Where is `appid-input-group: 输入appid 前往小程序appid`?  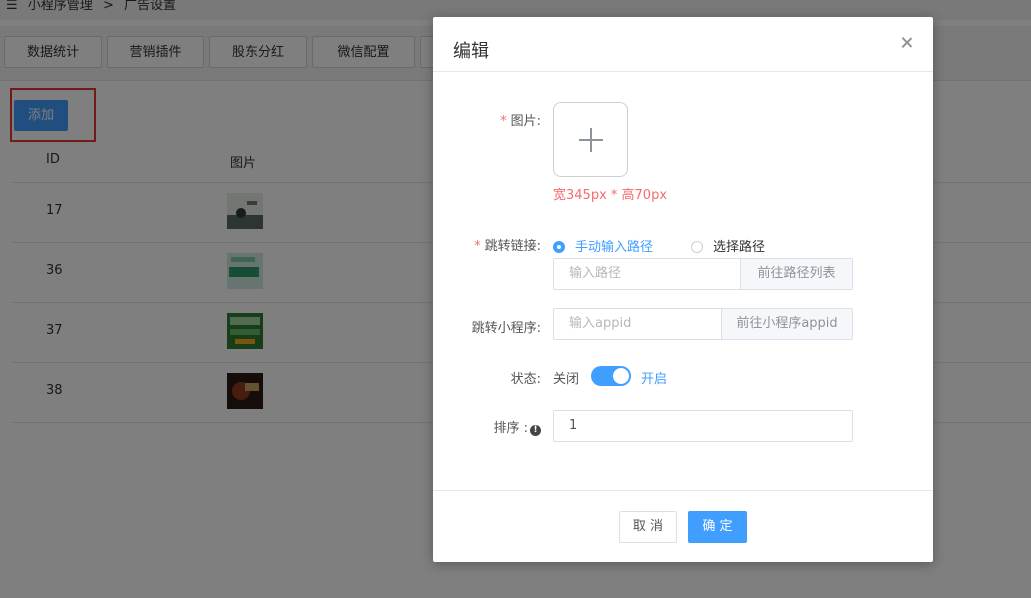
appid-input-group: 输入appid 前往小程序appid is located at coordinates (703, 324).